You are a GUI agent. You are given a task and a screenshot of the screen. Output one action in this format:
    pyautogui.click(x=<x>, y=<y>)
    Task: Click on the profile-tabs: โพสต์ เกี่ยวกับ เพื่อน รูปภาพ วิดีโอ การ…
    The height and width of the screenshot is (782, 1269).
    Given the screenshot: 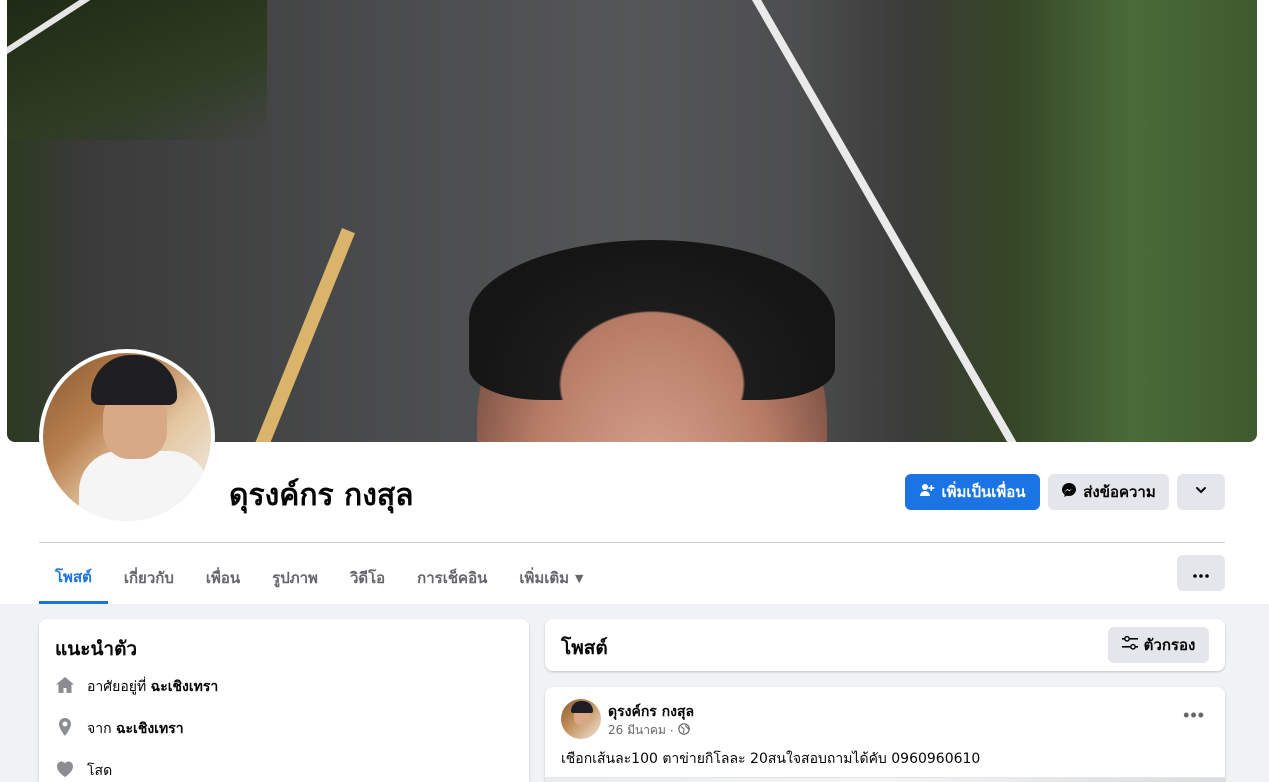 What is the action you would take?
    pyautogui.click(x=319, y=578)
    